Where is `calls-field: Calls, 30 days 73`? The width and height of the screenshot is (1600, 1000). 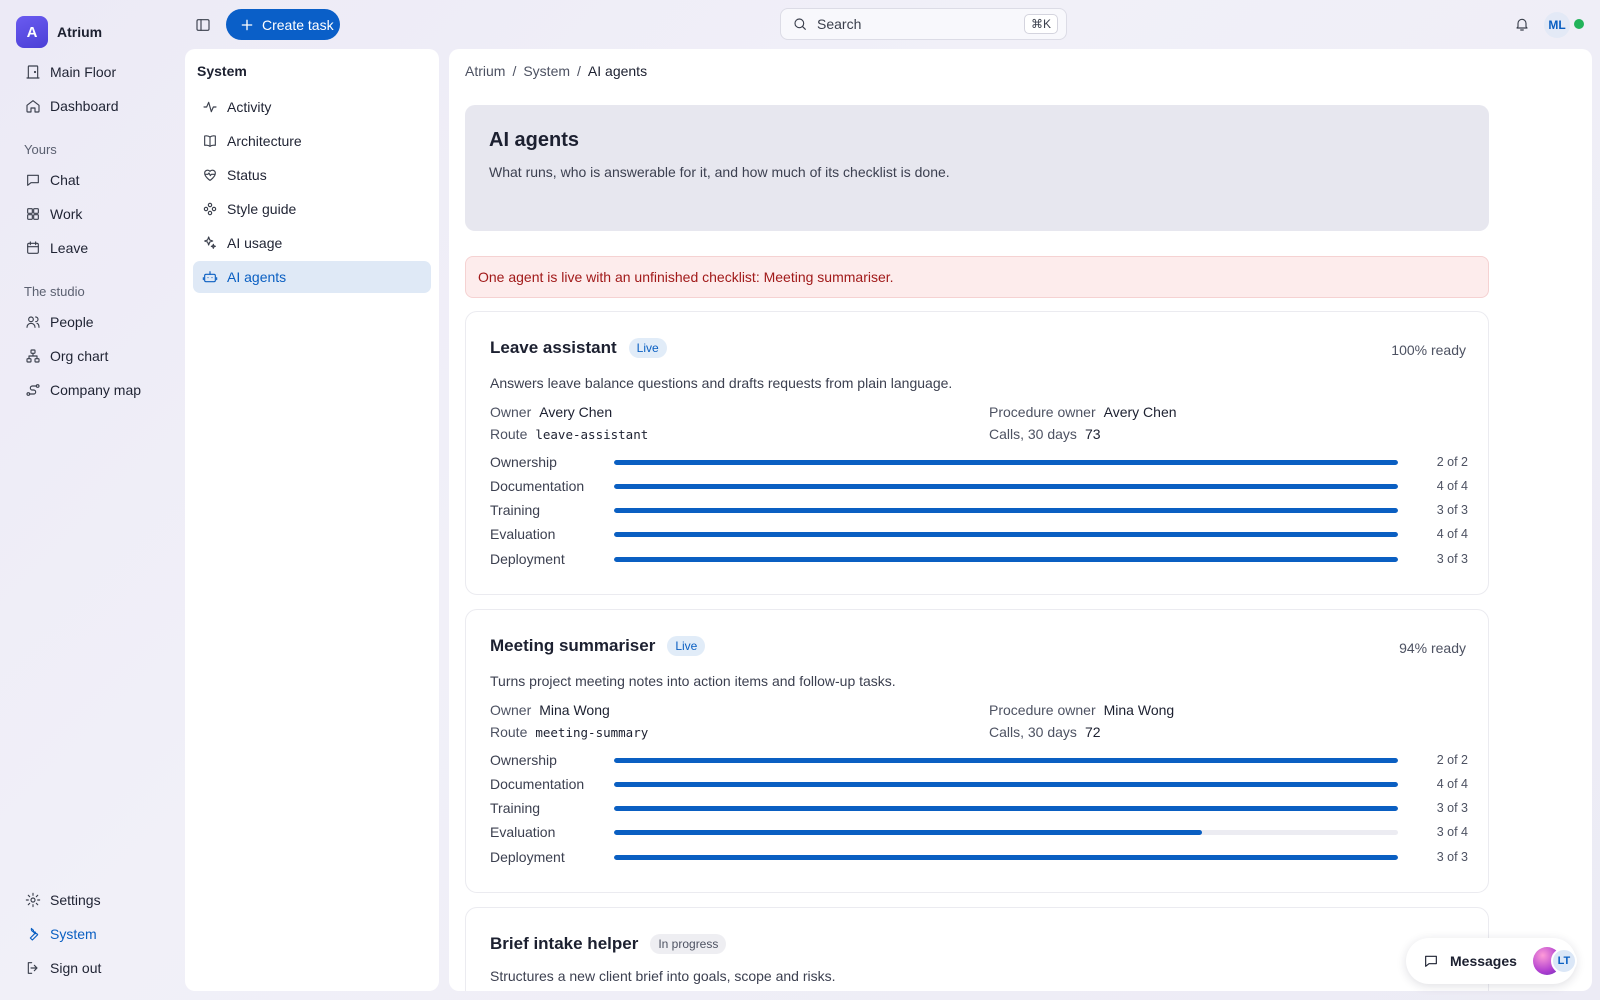
calls-field: Calls, 30 days 73 is located at coordinates (1045, 434).